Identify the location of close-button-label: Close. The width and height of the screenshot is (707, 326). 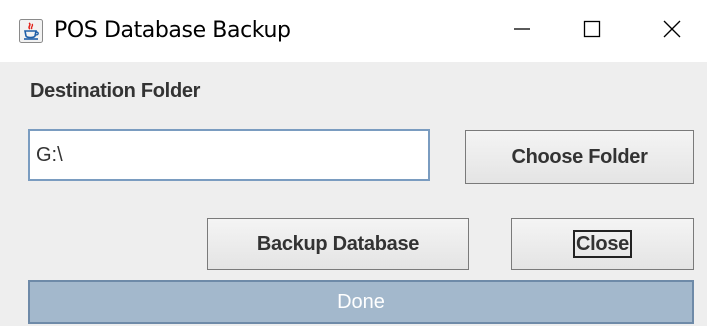
(602, 244).